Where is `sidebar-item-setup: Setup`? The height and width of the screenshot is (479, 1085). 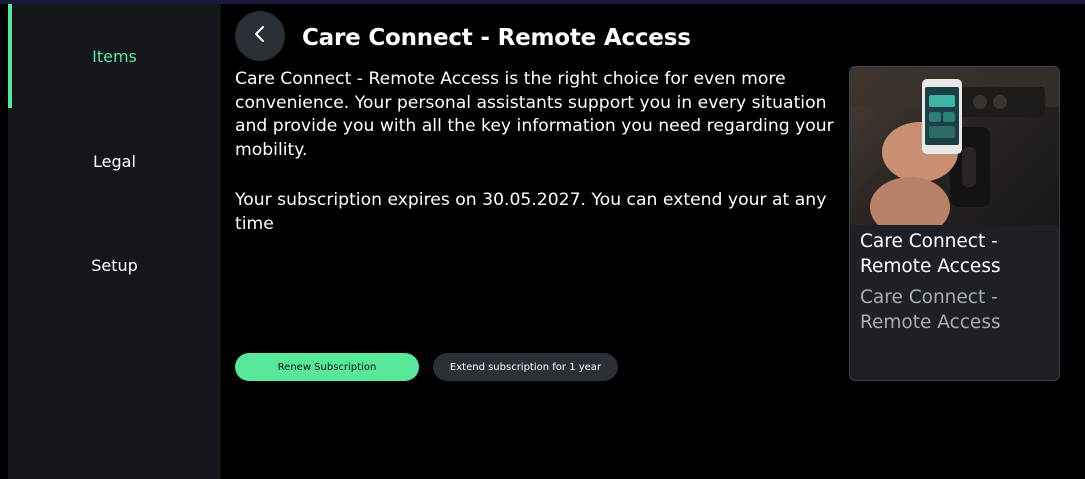
sidebar-item-setup: Setup is located at coordinates (114, 265).